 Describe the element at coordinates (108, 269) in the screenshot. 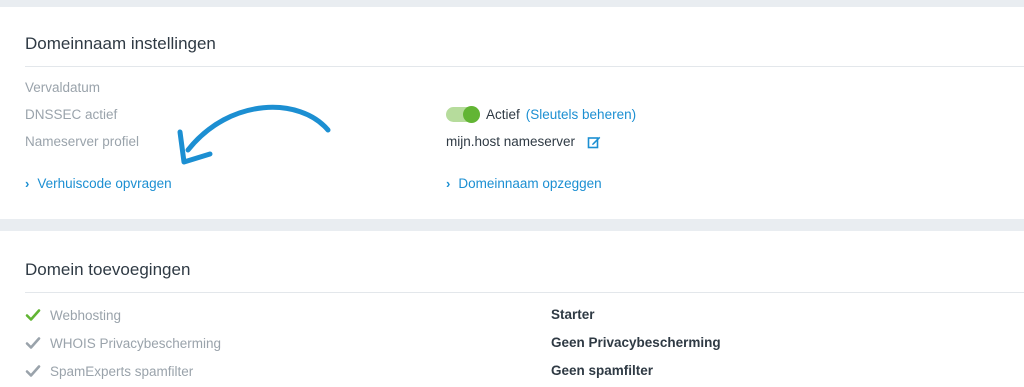

I see `section-title: Domein toevoegingen` at that location.